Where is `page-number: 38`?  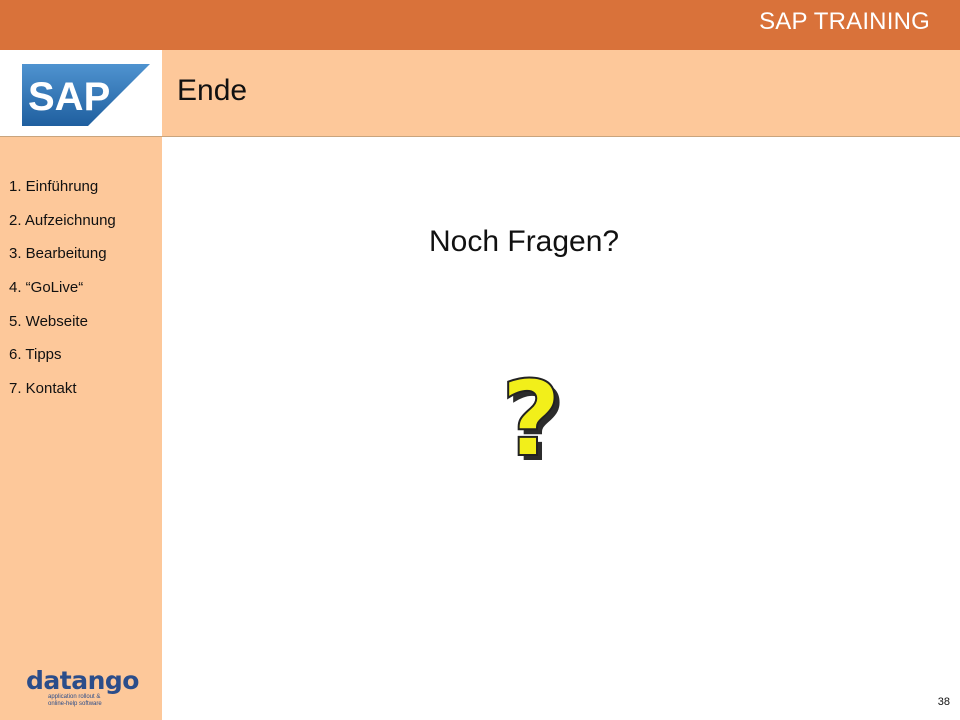 page-number: 38 is located at coordinates (943, 702).